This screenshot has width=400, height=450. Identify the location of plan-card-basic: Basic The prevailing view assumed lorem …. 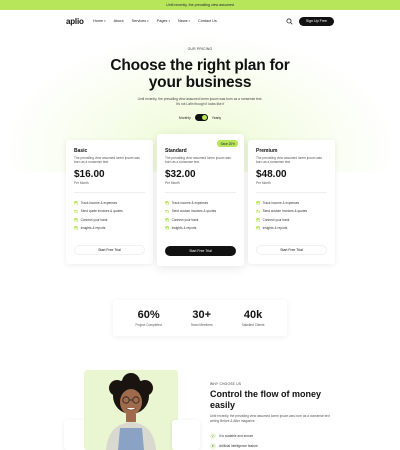
(109, 202).